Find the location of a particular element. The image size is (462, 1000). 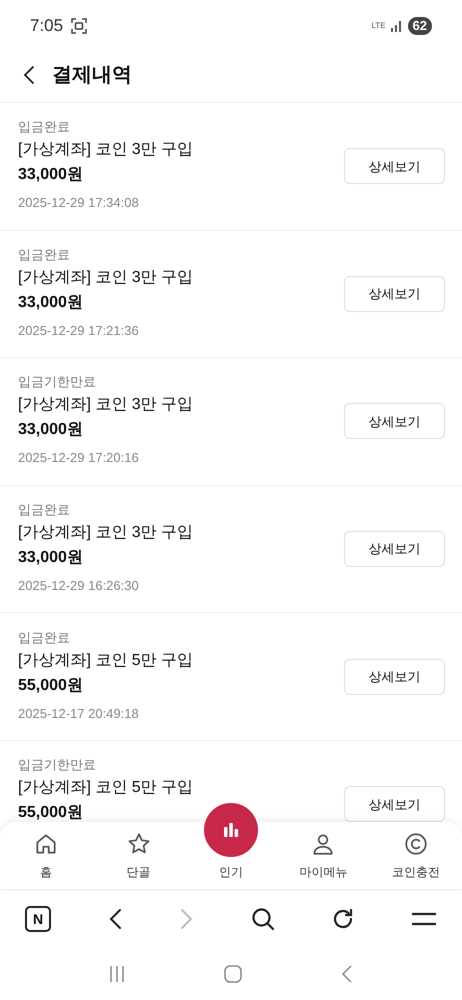

payment-date: 2025-12-29 16:26:30 is located at coordinates (79, 586).